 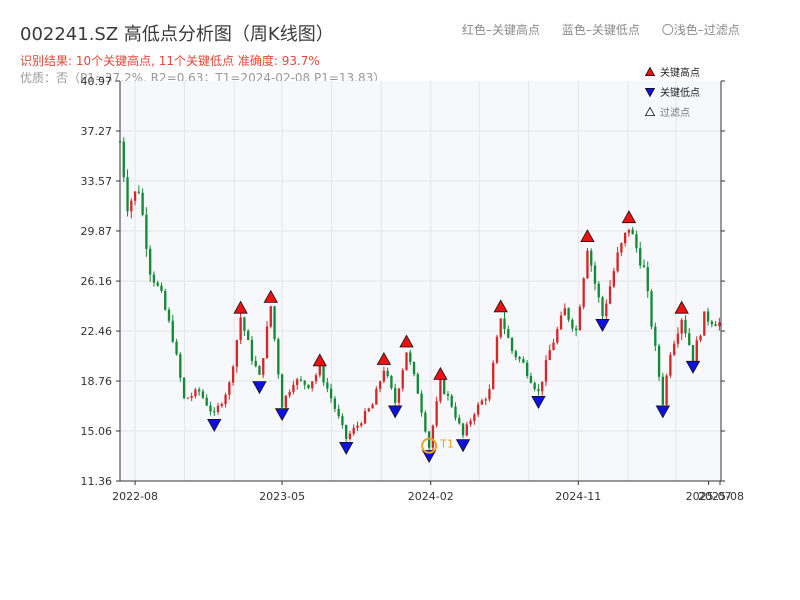 What do you see at coordinates (97, 181) in the screenshot?
I see `y-tick-label: 33.57` at bounding box center [97, 181].